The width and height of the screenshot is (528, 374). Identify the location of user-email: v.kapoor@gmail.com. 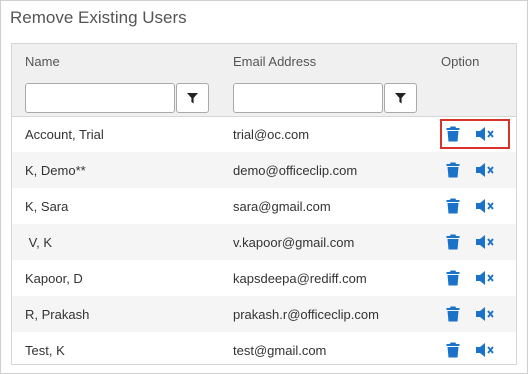
(294, 242).